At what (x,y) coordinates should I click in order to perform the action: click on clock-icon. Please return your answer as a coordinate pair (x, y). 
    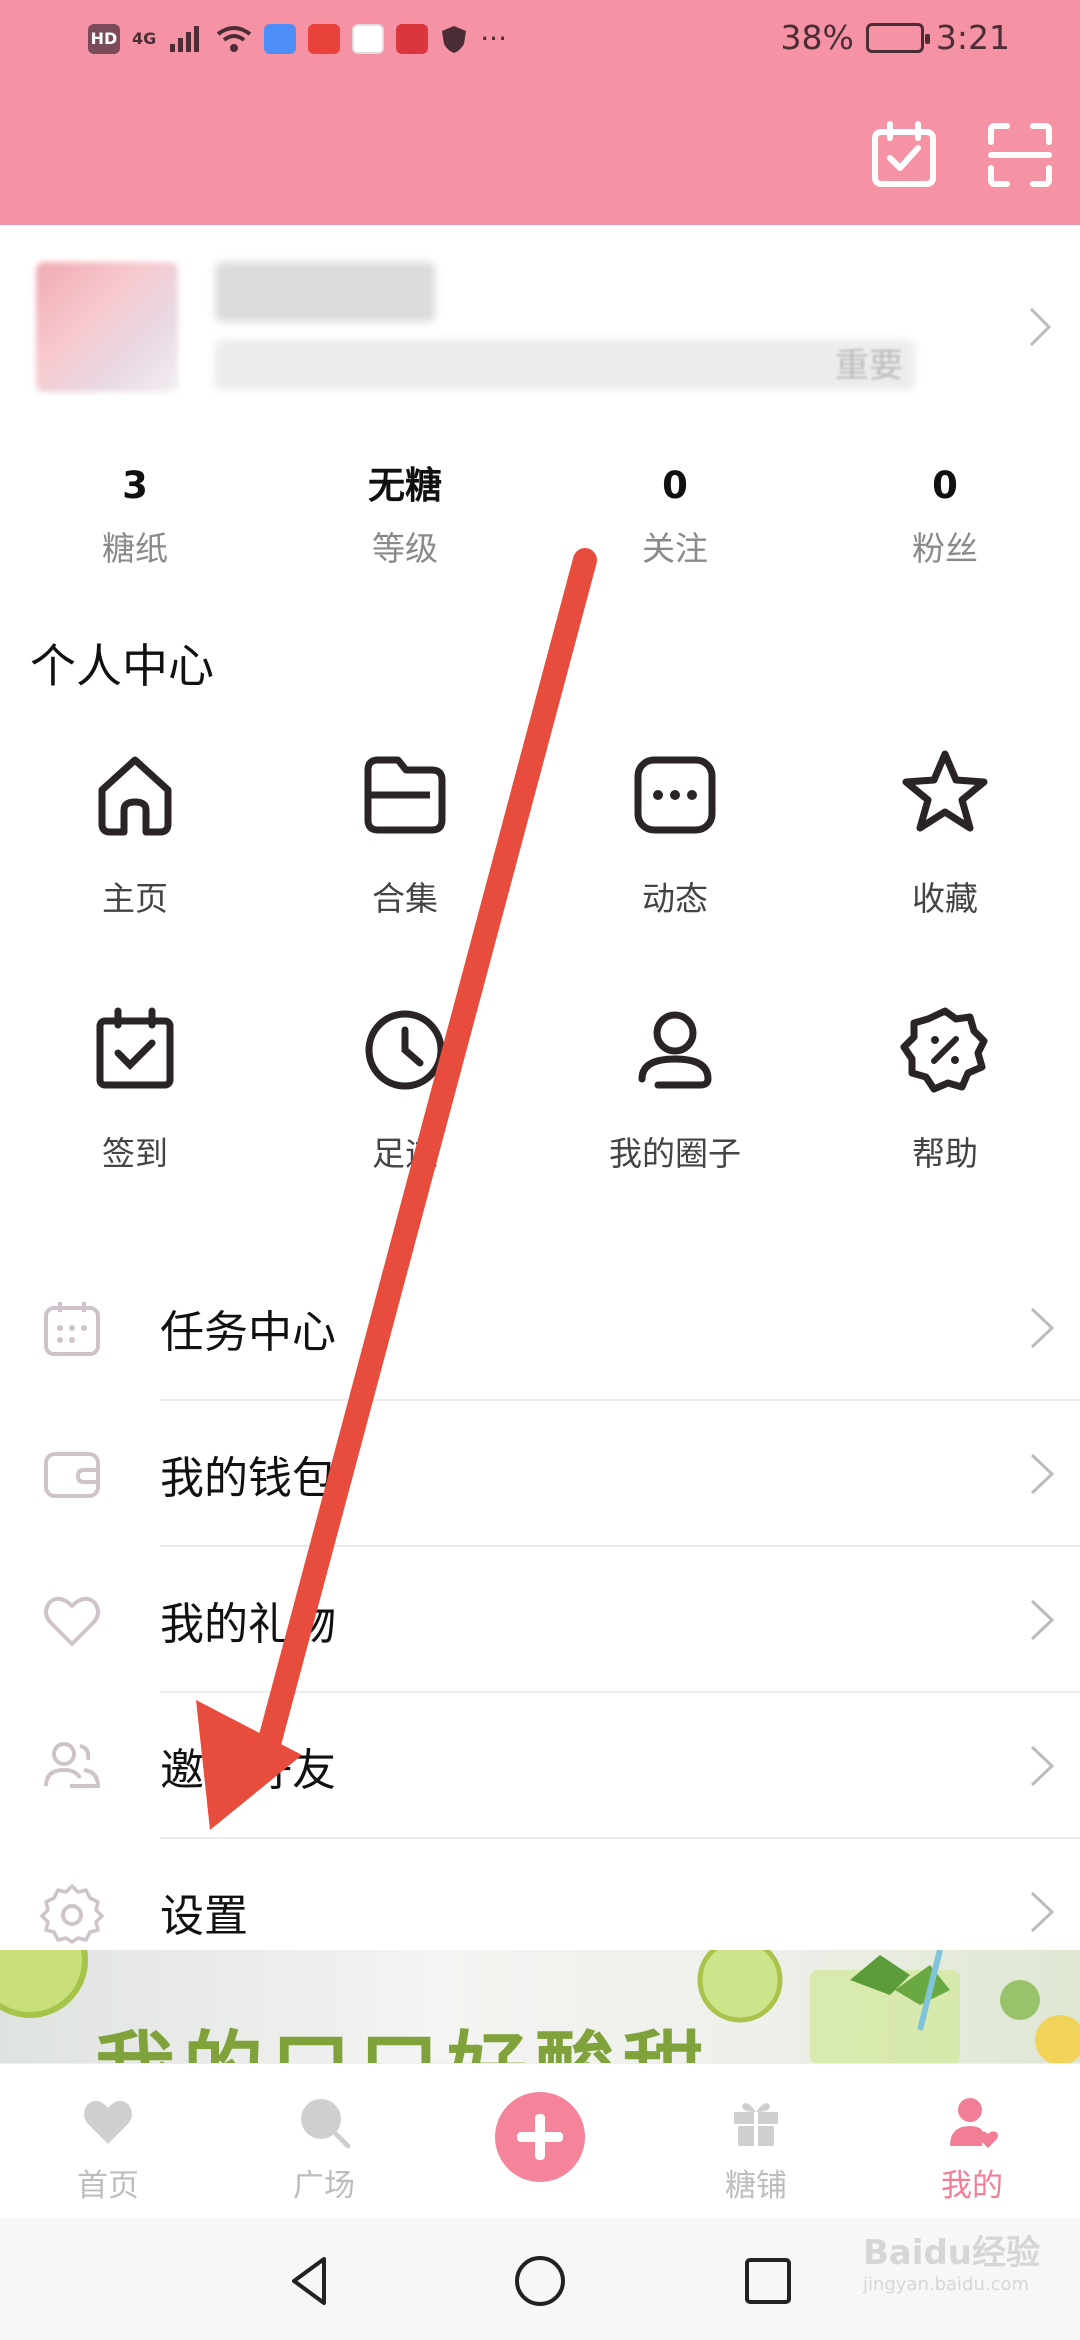
    Looking at the image, I should click on (405, 1050).